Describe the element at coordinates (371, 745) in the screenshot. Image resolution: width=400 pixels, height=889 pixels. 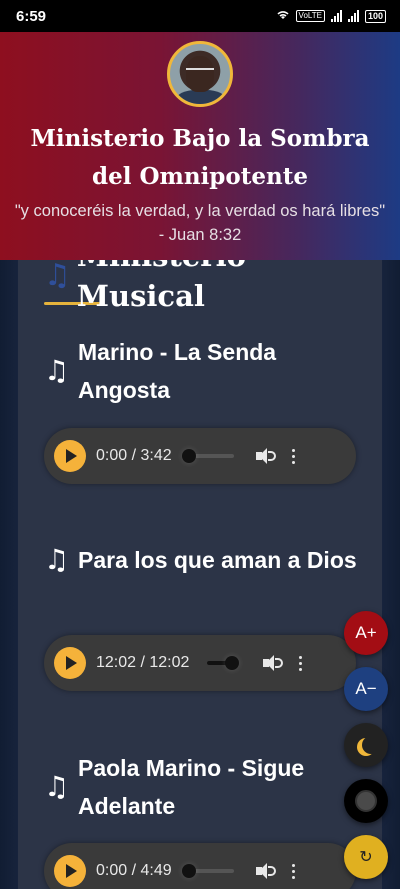
I see `moon-icon` at that location.